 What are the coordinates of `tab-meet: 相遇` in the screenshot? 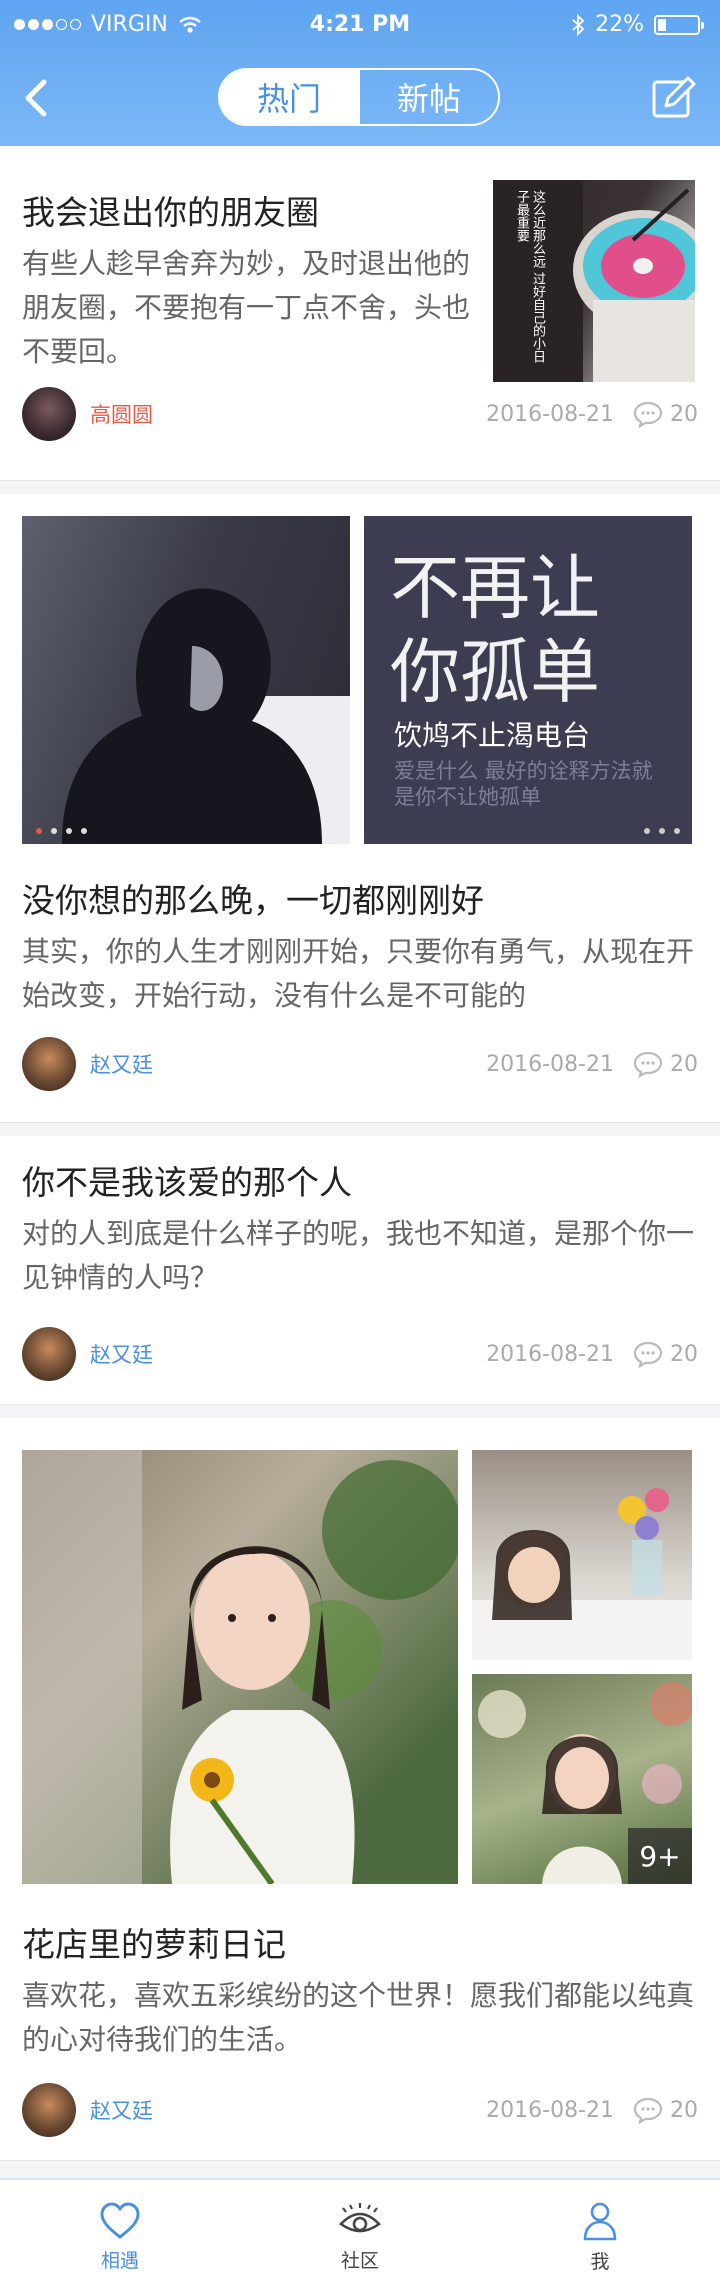 It's located at (120, 2237).